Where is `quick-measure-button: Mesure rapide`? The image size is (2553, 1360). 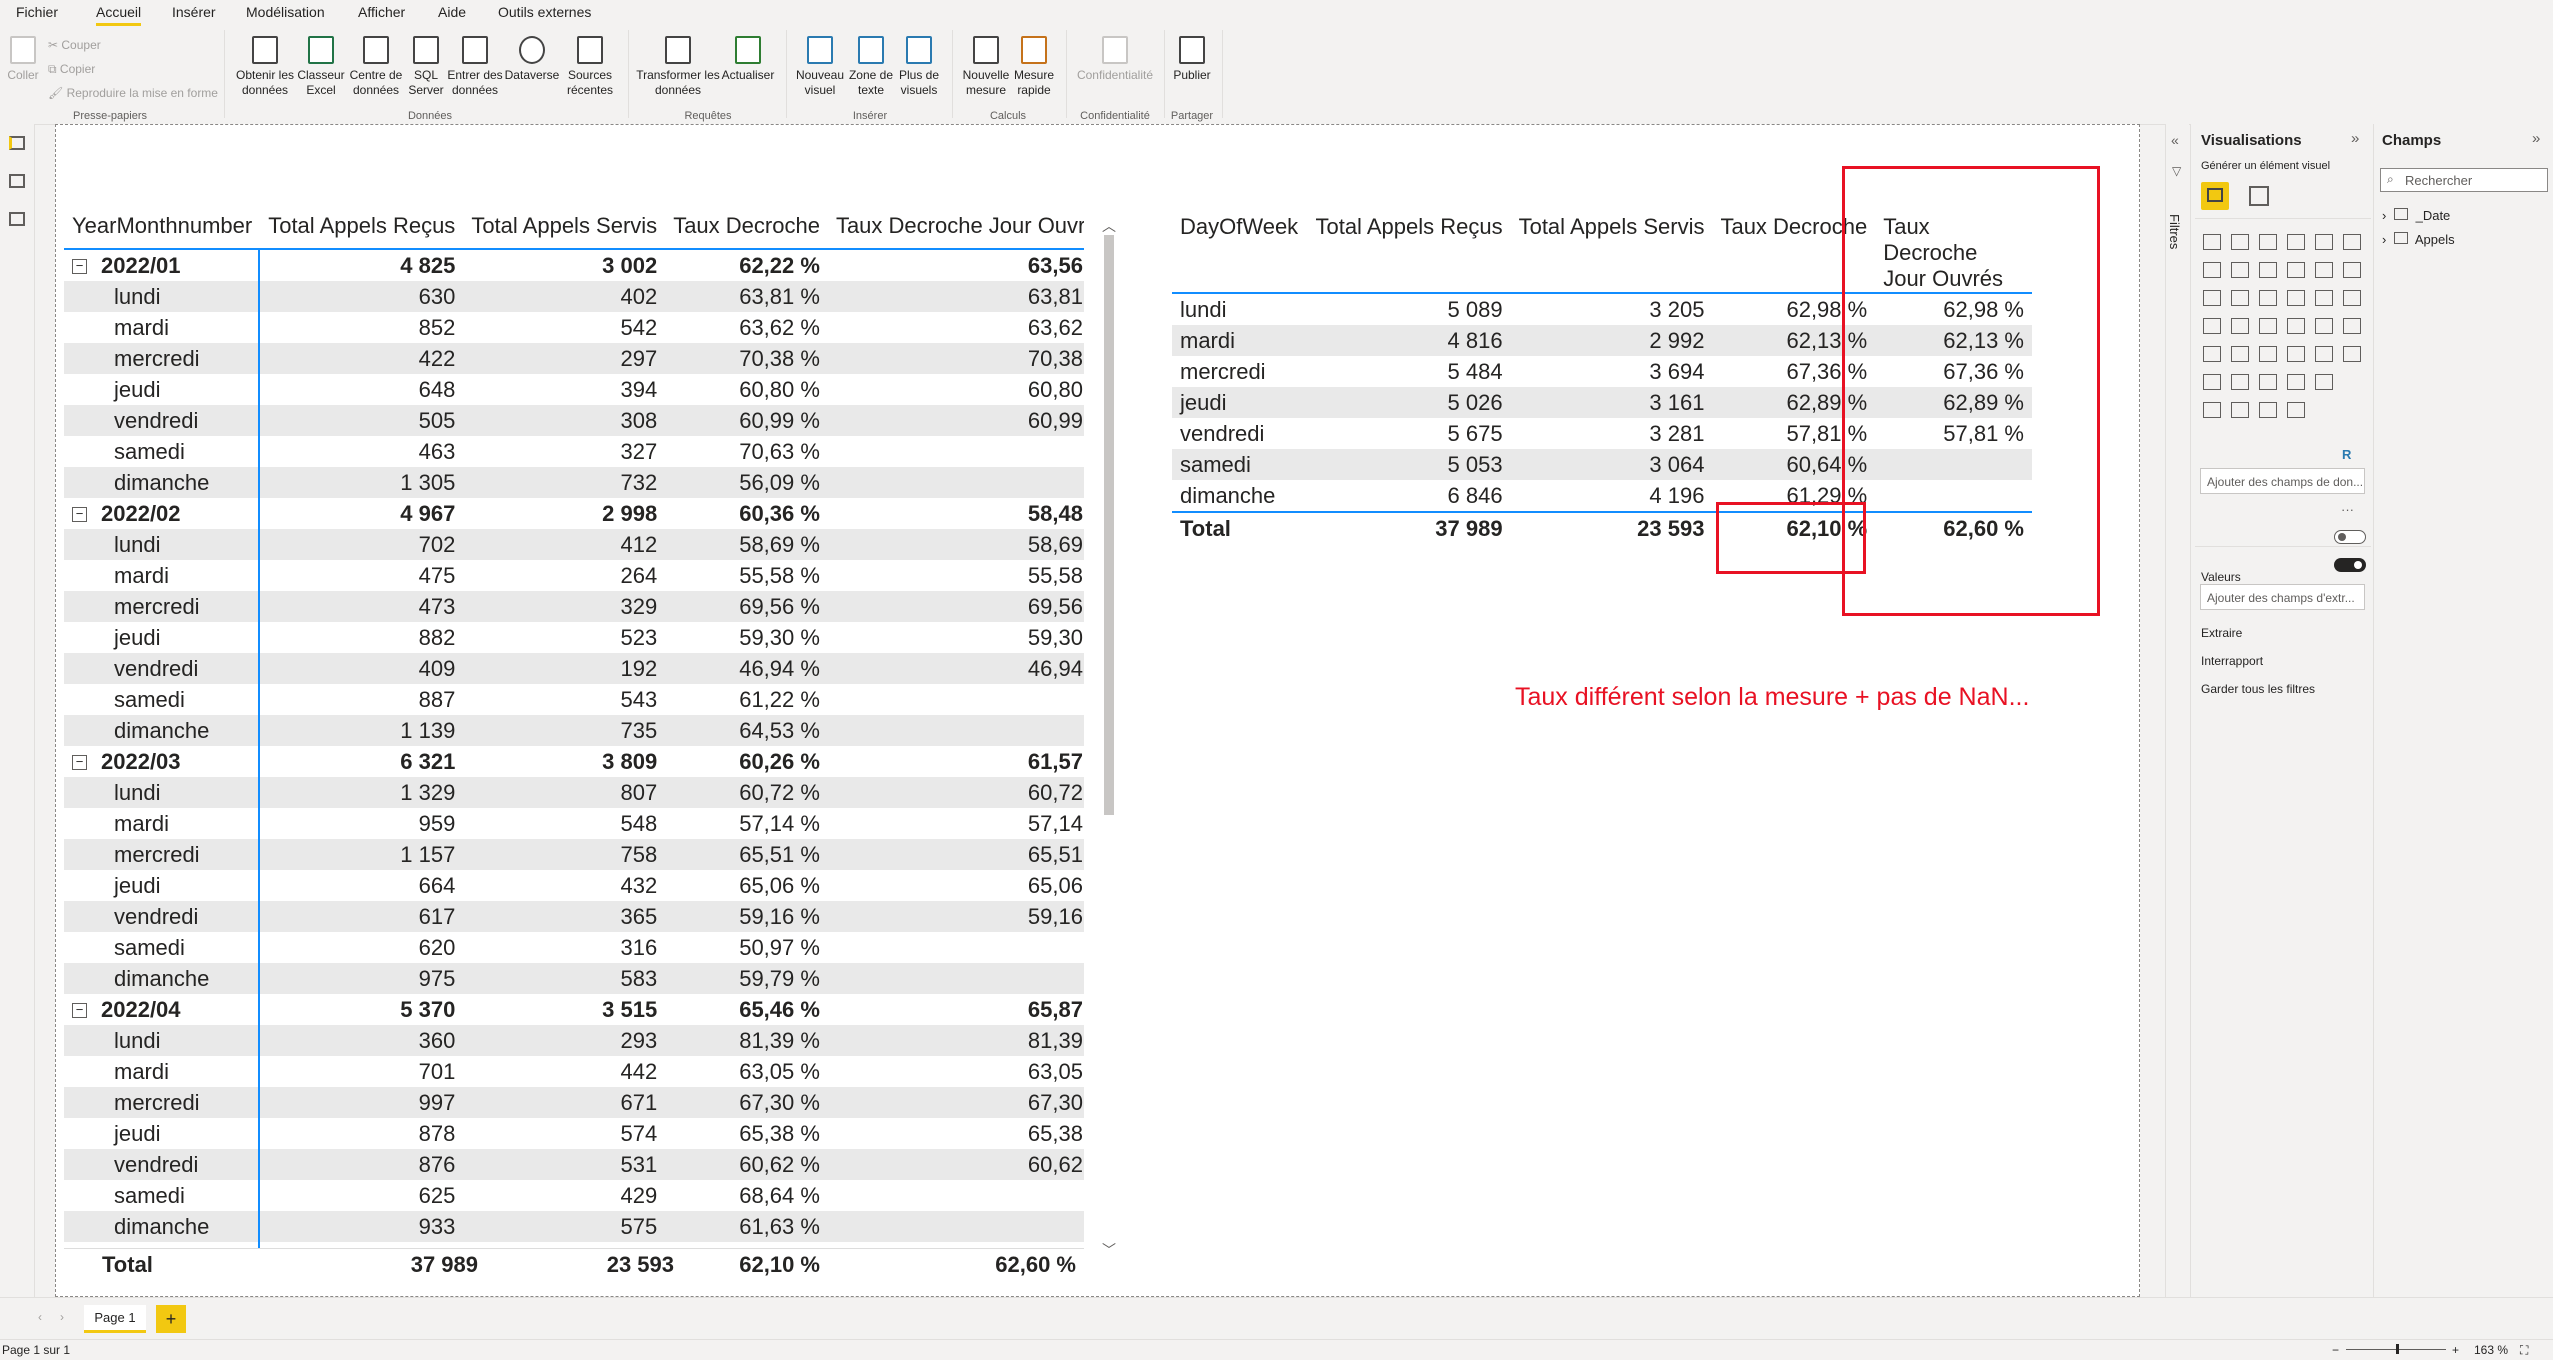 quick-measure-button: Mesure rapide is located at coordinates (1034, 67).